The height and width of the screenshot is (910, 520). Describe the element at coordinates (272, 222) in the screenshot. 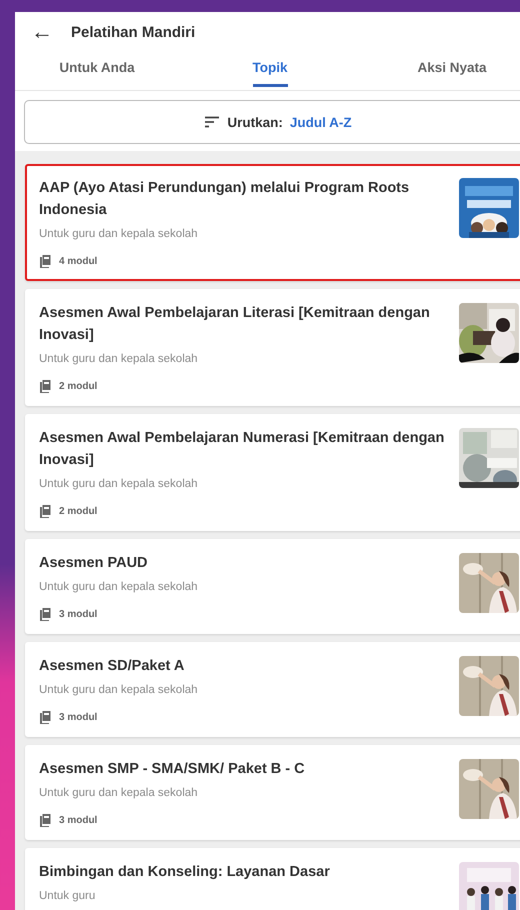

I see `topic-card: AAP (Ayo Atasi Perundungan) melalui Program Roots Indonesia Untuk guru dan kepala sekolah 4 modul` at that location.